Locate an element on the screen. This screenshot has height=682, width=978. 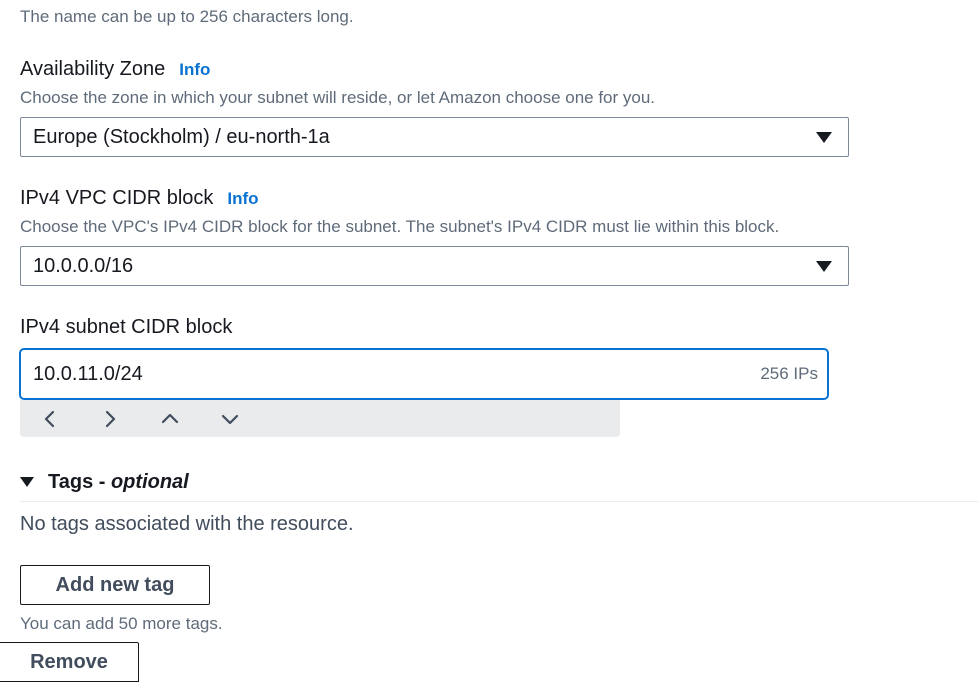
subnet-cidr-value: 10.0.11.0/24 is located at coordinates (88, 374).